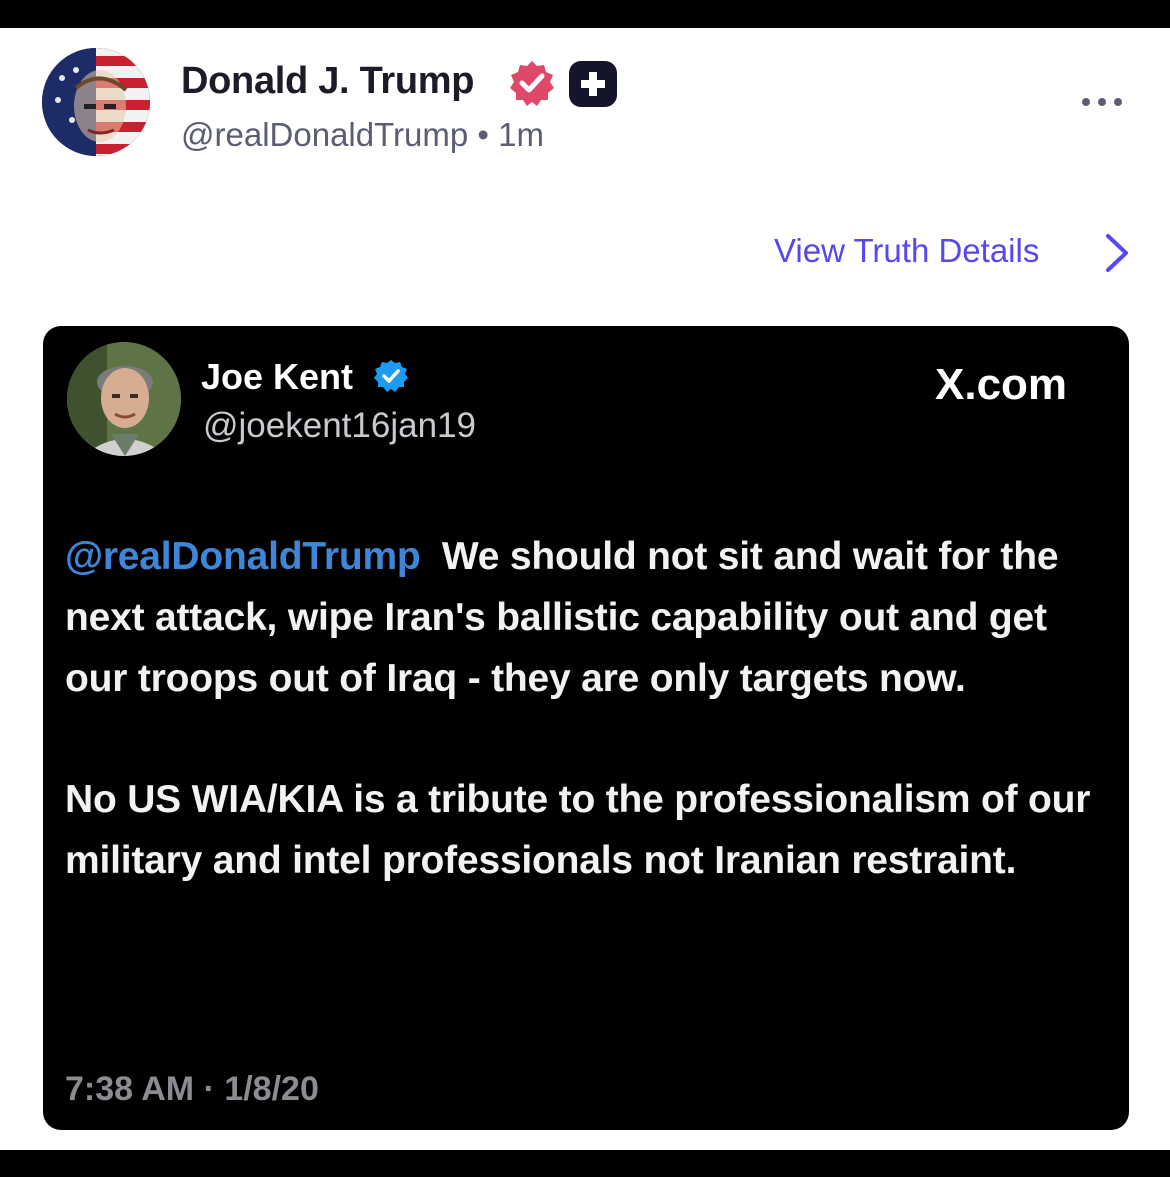 The width and height of the screenshot is (1170, 1177). I want to click on plus-badge-icon, so click(593, 84).